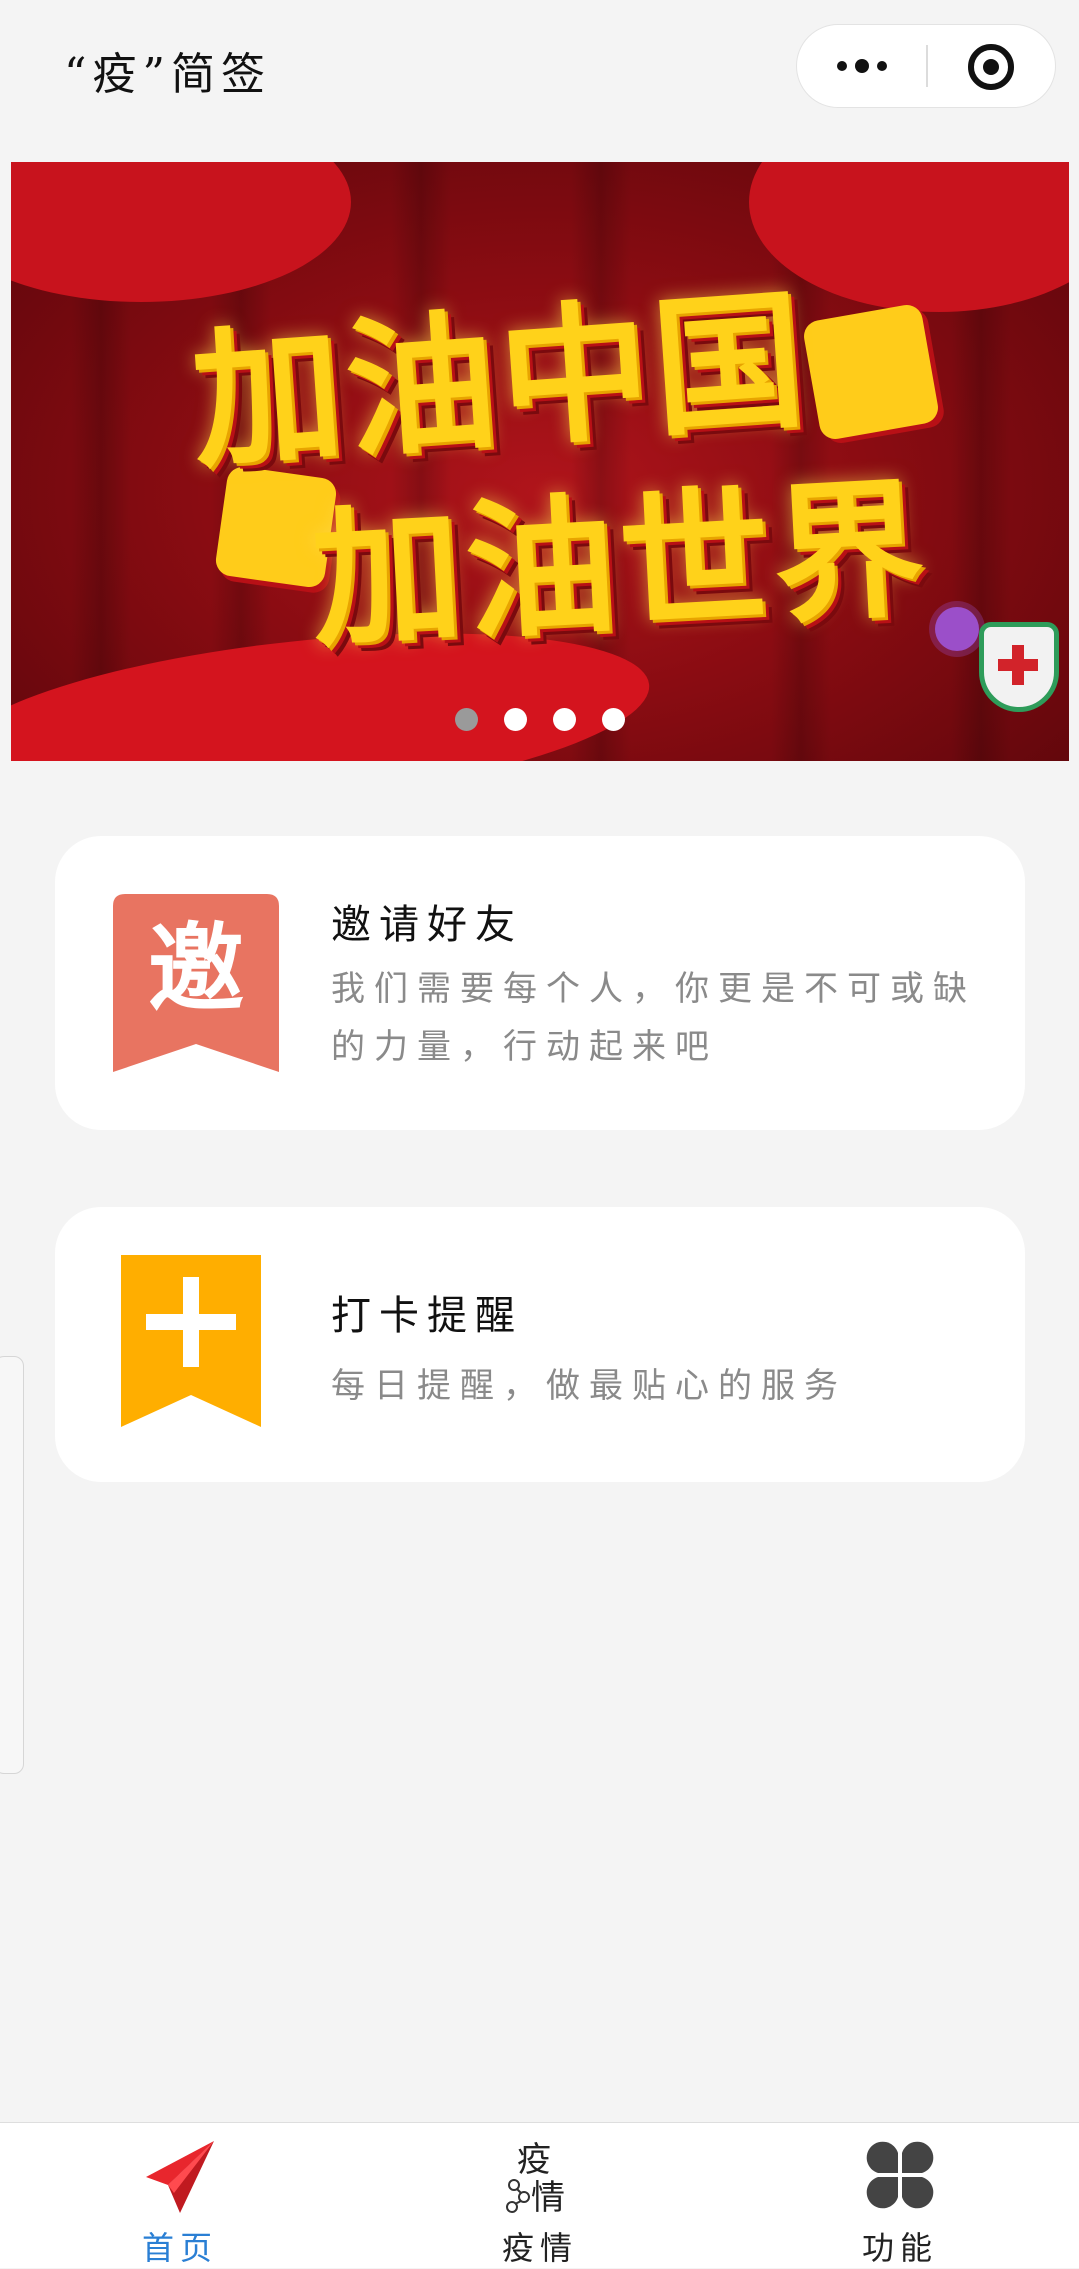  Describe the element at coordinates (191, 1341) in the screenshot. I see `reminder-badge-icon` at that location.